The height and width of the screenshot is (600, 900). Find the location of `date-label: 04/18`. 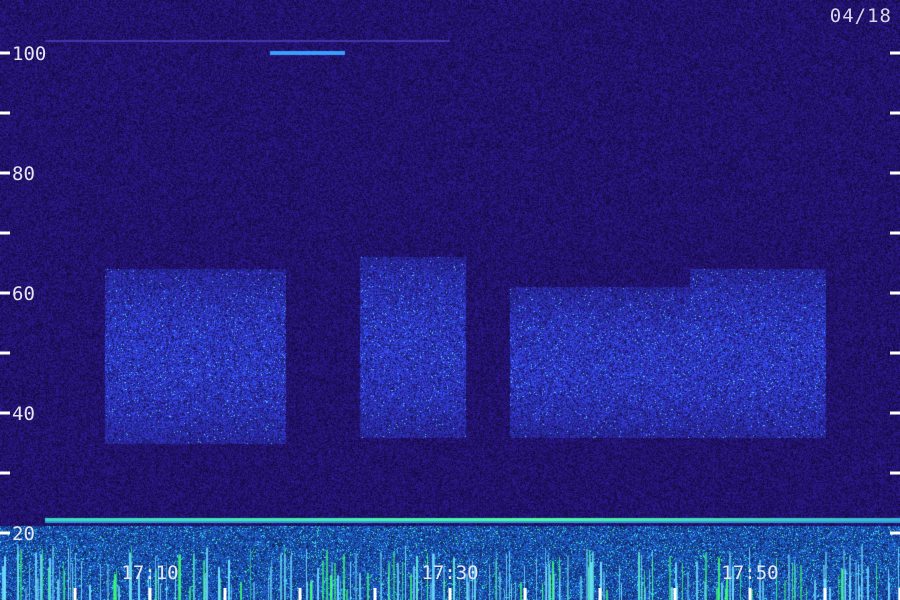

date-label: 04/18 is located at coordinates (860, 16).